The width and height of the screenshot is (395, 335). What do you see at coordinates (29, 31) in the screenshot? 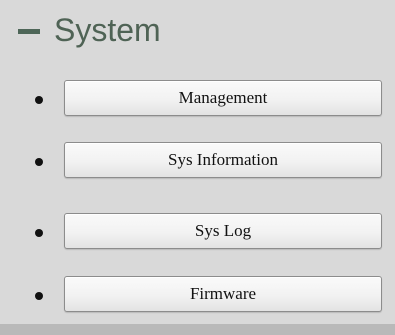
I see `minus-icon` at bounding box center [29, 31].